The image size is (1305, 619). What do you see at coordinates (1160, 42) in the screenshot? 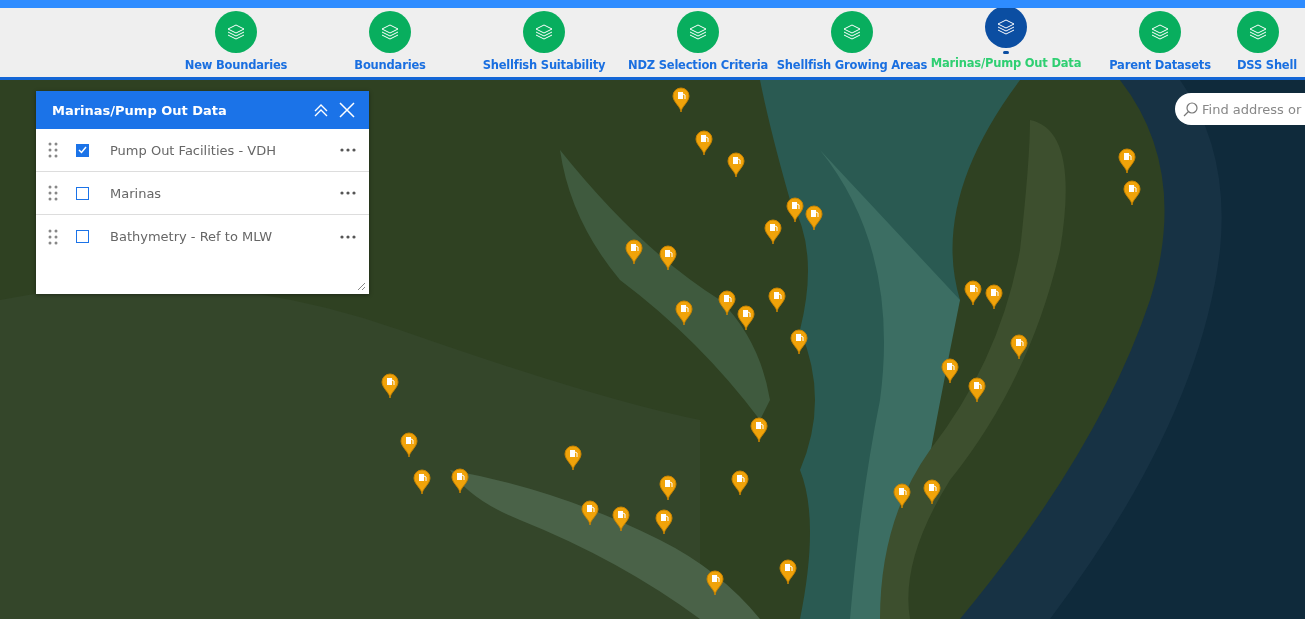
I see `widget-tab: Parent Datasets` at bounding box center [1160, 42].